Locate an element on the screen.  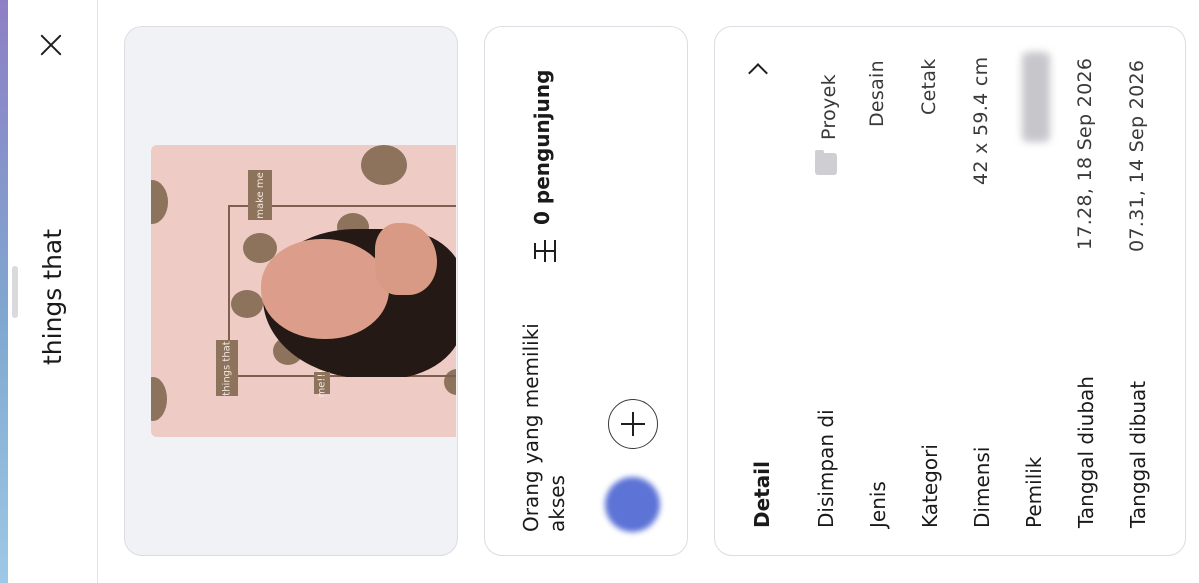
detail-heading: Detail is located at coordinates (762, 494).